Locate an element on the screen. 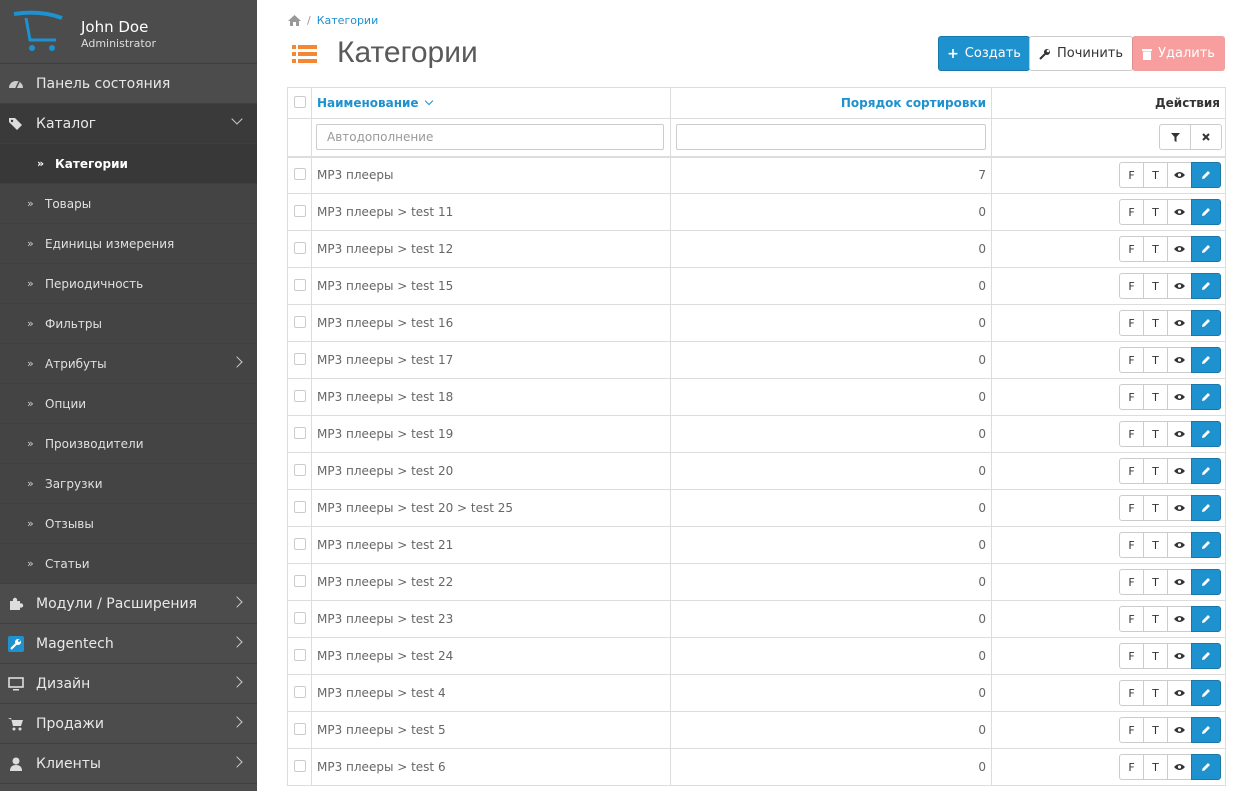 The image size is (1239, 791). sidebar-item: Magentech is located at coordinates (128, 644).